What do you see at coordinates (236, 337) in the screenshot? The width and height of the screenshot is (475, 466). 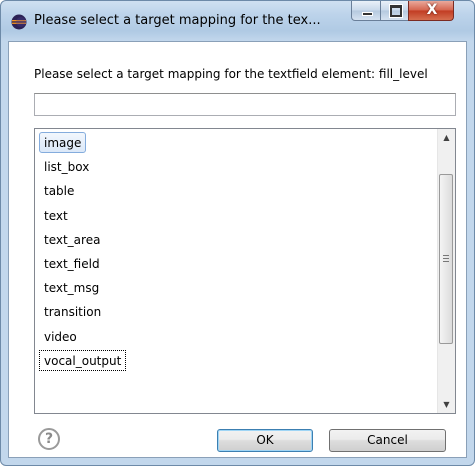 I see `list-item: video` at bounding box center [236, 337].